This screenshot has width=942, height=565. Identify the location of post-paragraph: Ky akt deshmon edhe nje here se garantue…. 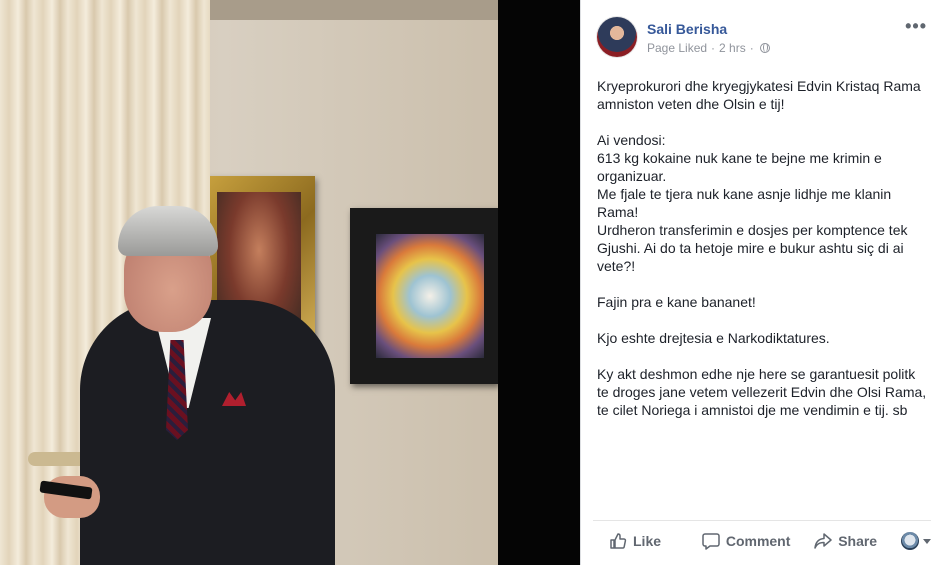
(762, 392).